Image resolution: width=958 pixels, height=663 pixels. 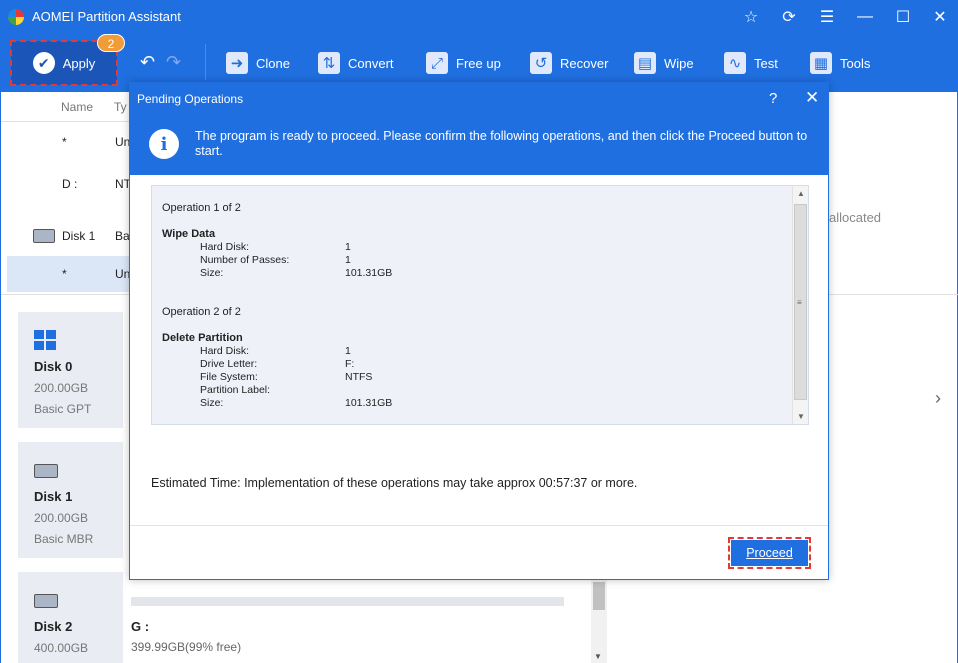 What do you see at coordinates (751, 63) in the screenshot?
I see `test-button: ∿ Test` at bounding box center [751, 63].